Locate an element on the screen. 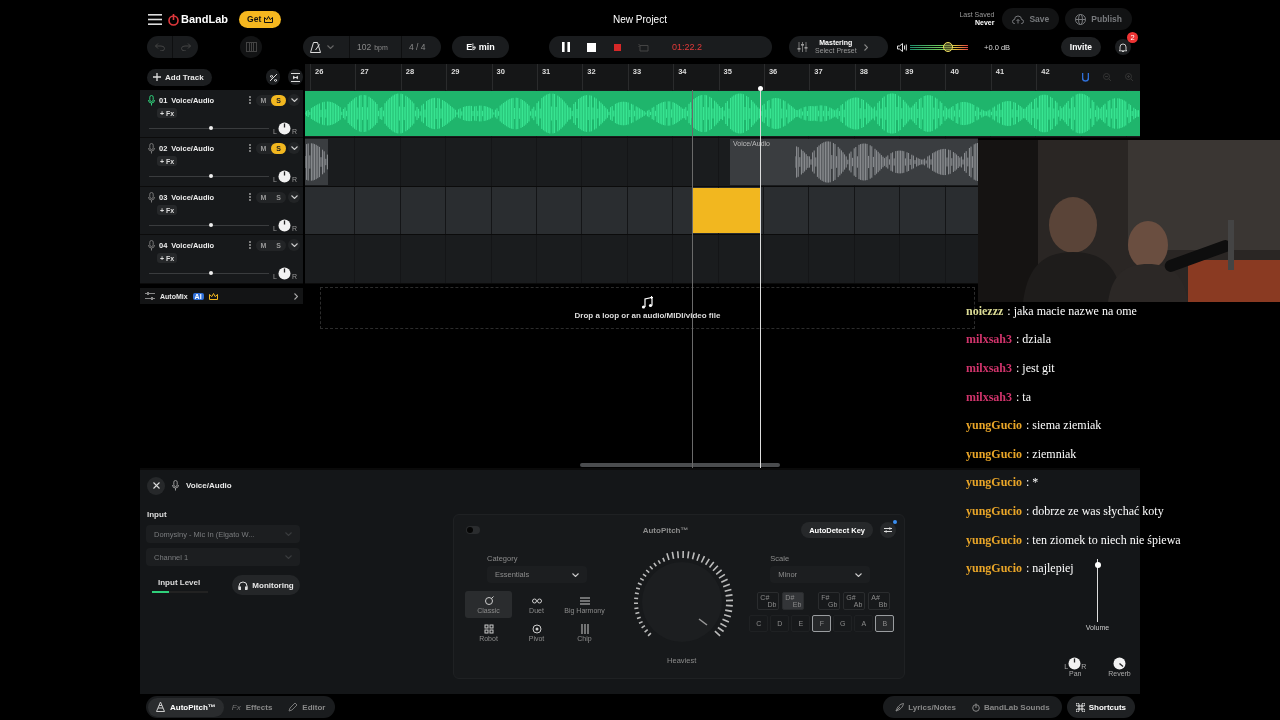 This screenshot has height=720, width=1280. metronome-icon is located at coordinates (315, 47).